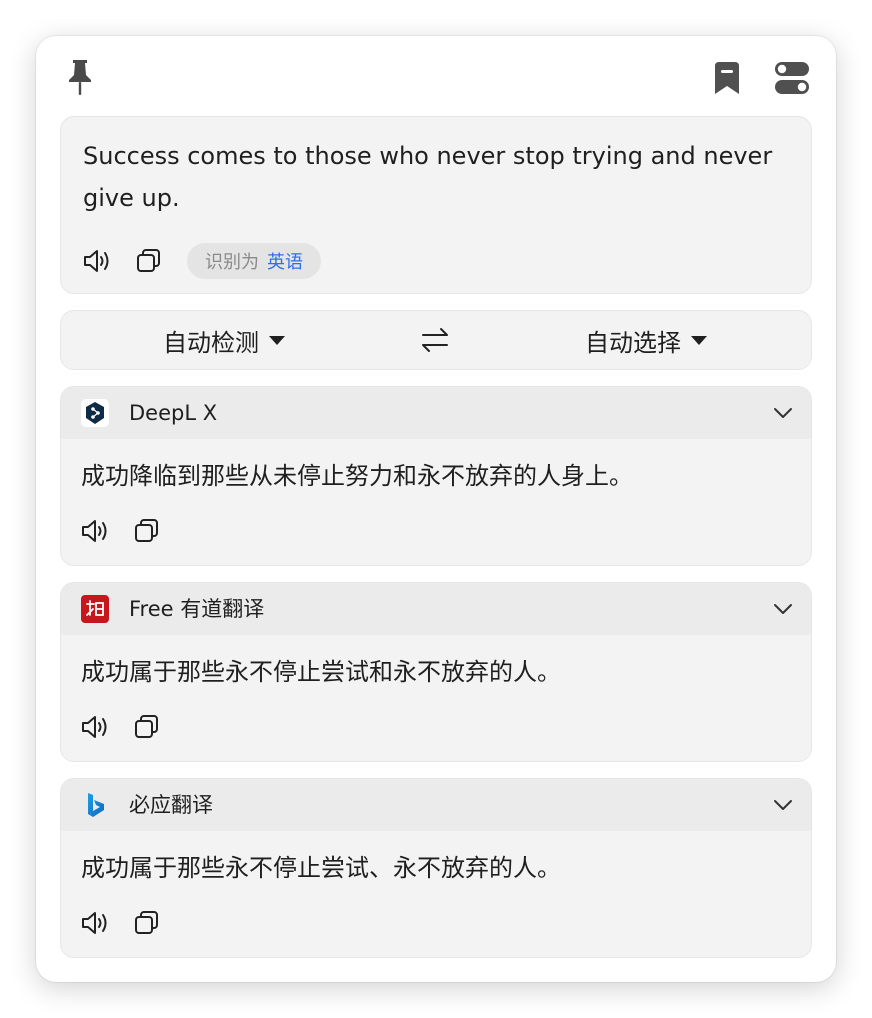 This screenshot has height=1018, width=872. I want to click on target-language-label: 自动选择, so click(633, 342).